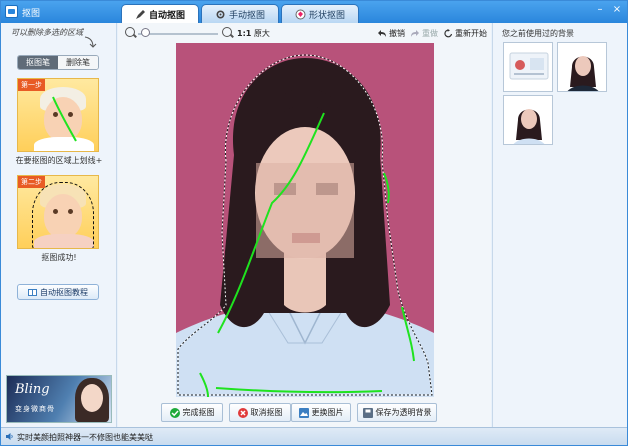 This screenshot has width=628, height=446. I want to click on save-transparent-button: 保存为透明背景, so click(397, 412).